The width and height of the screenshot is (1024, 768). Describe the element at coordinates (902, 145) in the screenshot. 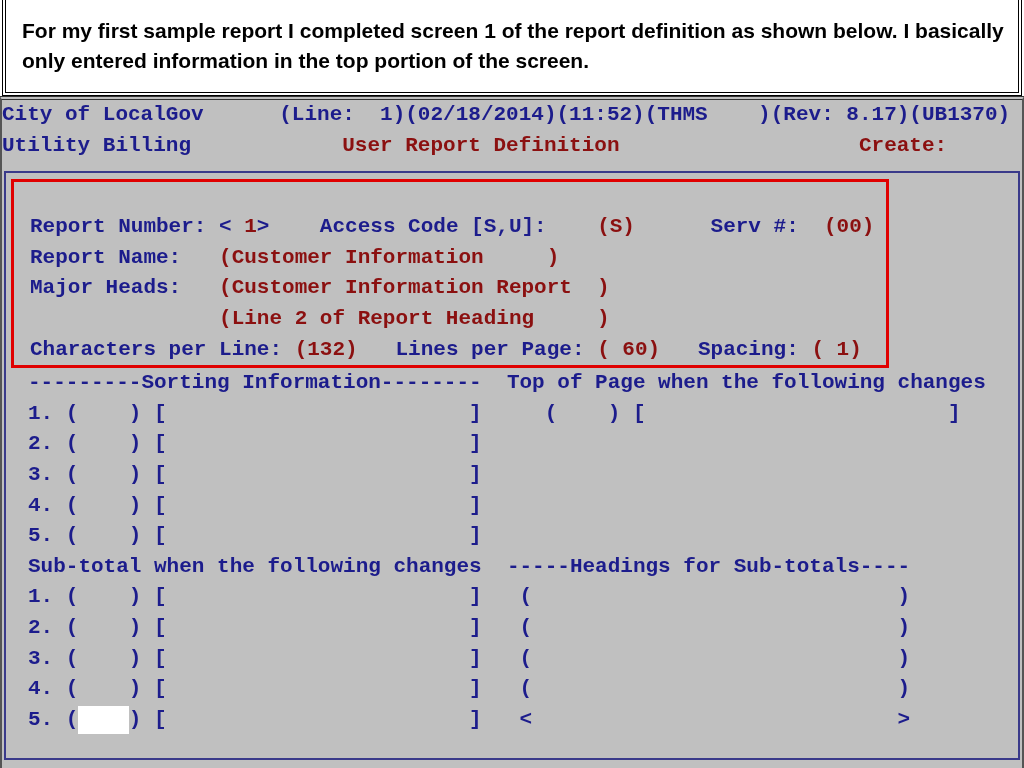

I see `screen-title: Create:` at that location.